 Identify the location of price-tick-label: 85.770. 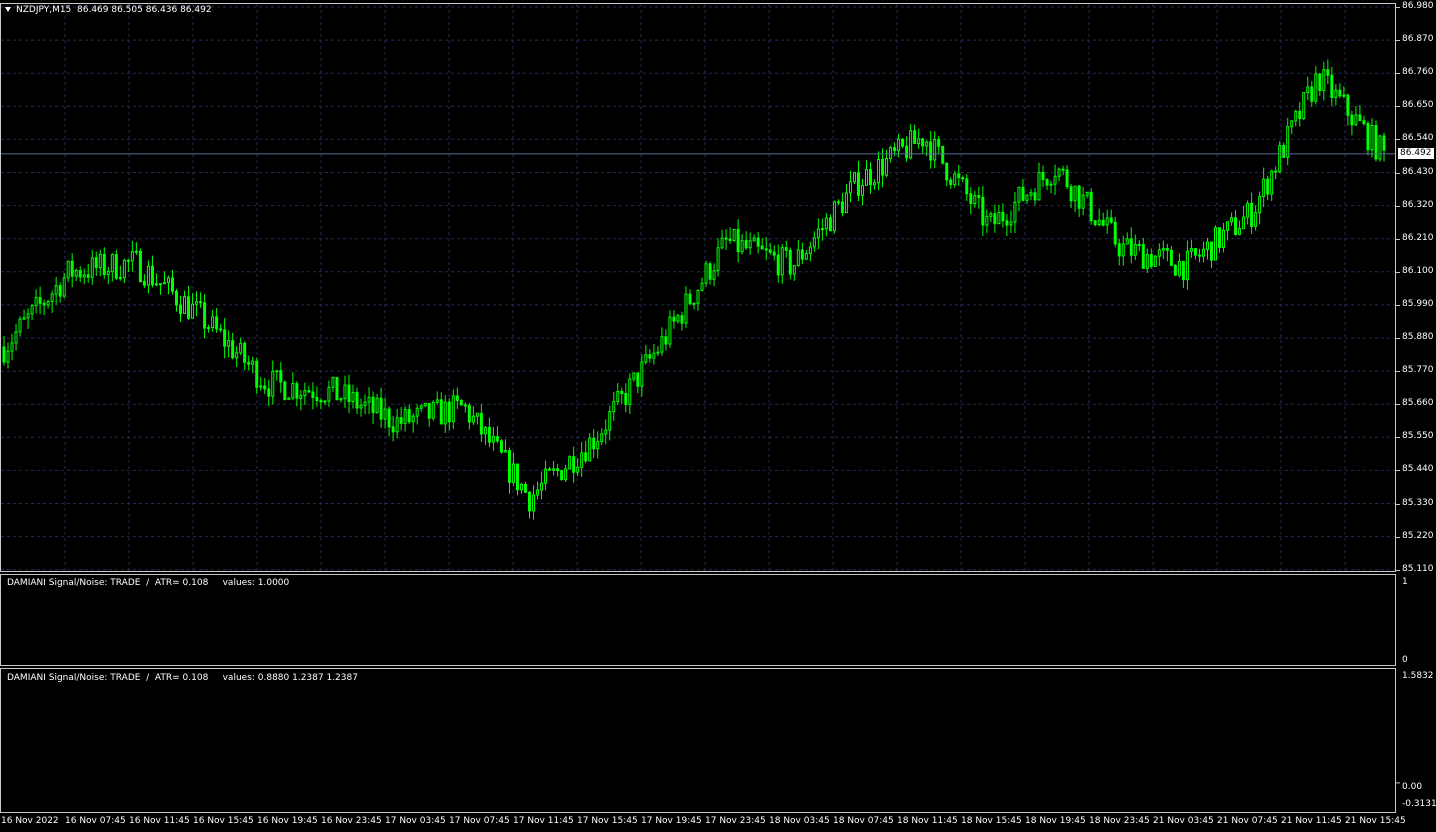
(1418, 370).